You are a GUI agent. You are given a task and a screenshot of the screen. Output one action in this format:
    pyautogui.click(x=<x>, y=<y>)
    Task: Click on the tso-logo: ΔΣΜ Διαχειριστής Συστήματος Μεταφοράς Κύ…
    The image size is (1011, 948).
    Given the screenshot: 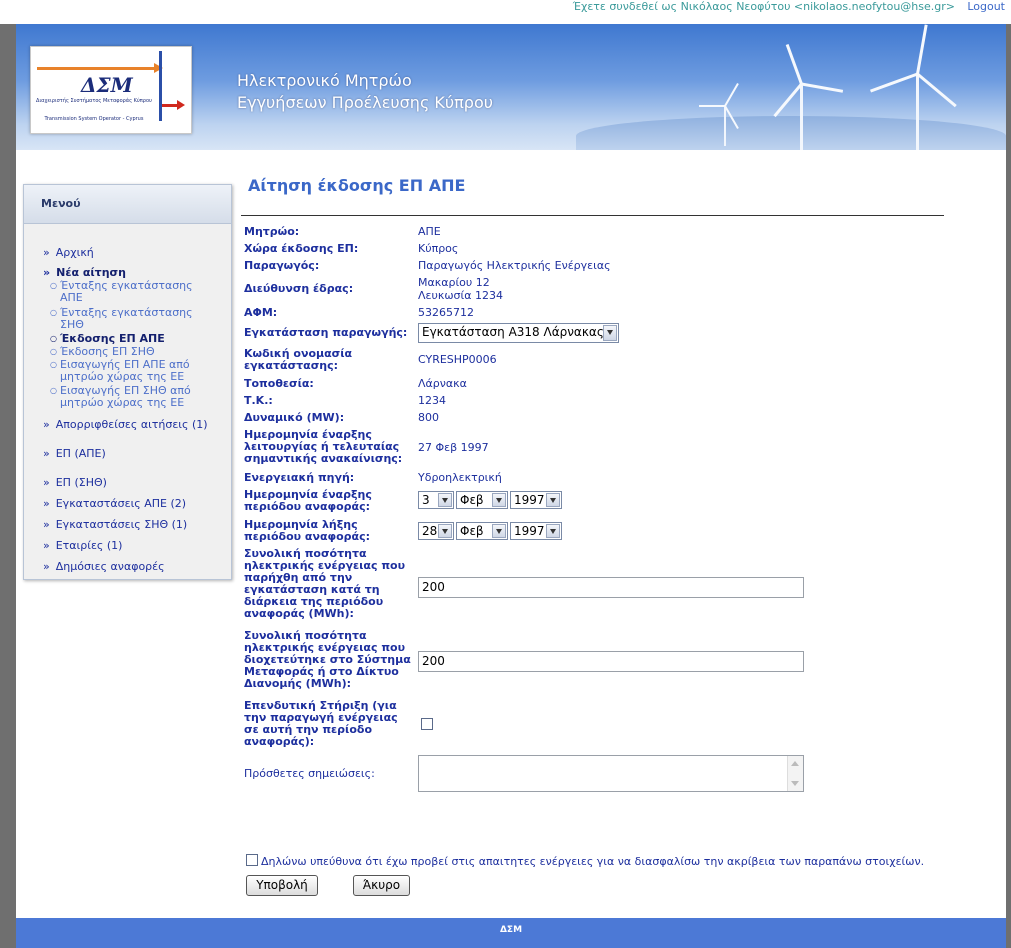 What is the action you would take?
    pyautogui.click(x=111, y=90)
    